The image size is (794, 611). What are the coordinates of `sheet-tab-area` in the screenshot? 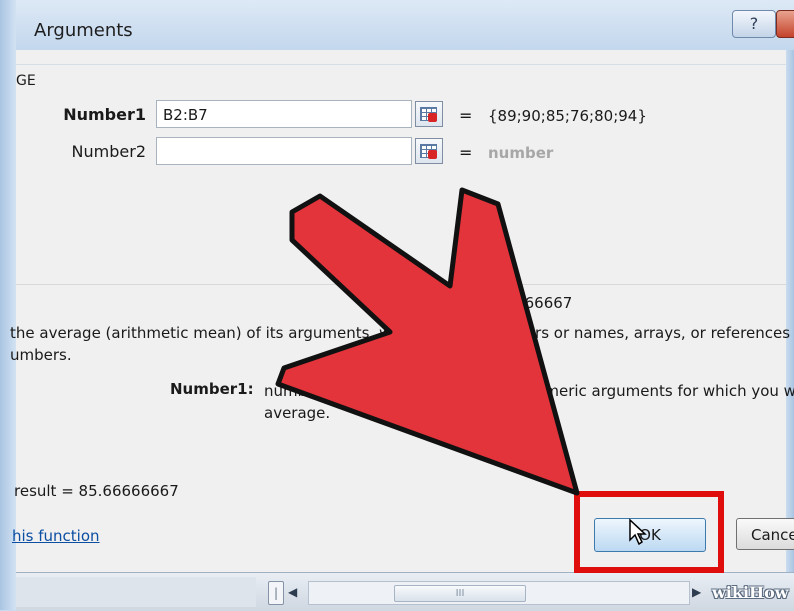 It's located at (136, 592).